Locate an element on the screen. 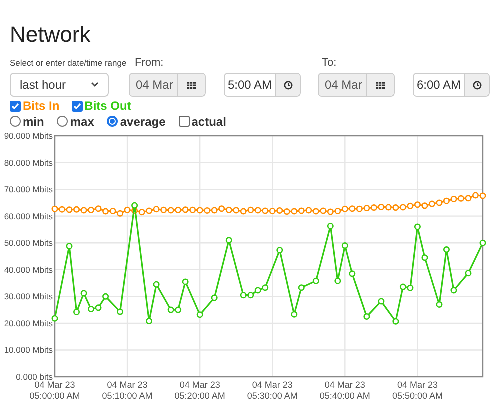  from-label: From: is located at coordinates (150, 63).